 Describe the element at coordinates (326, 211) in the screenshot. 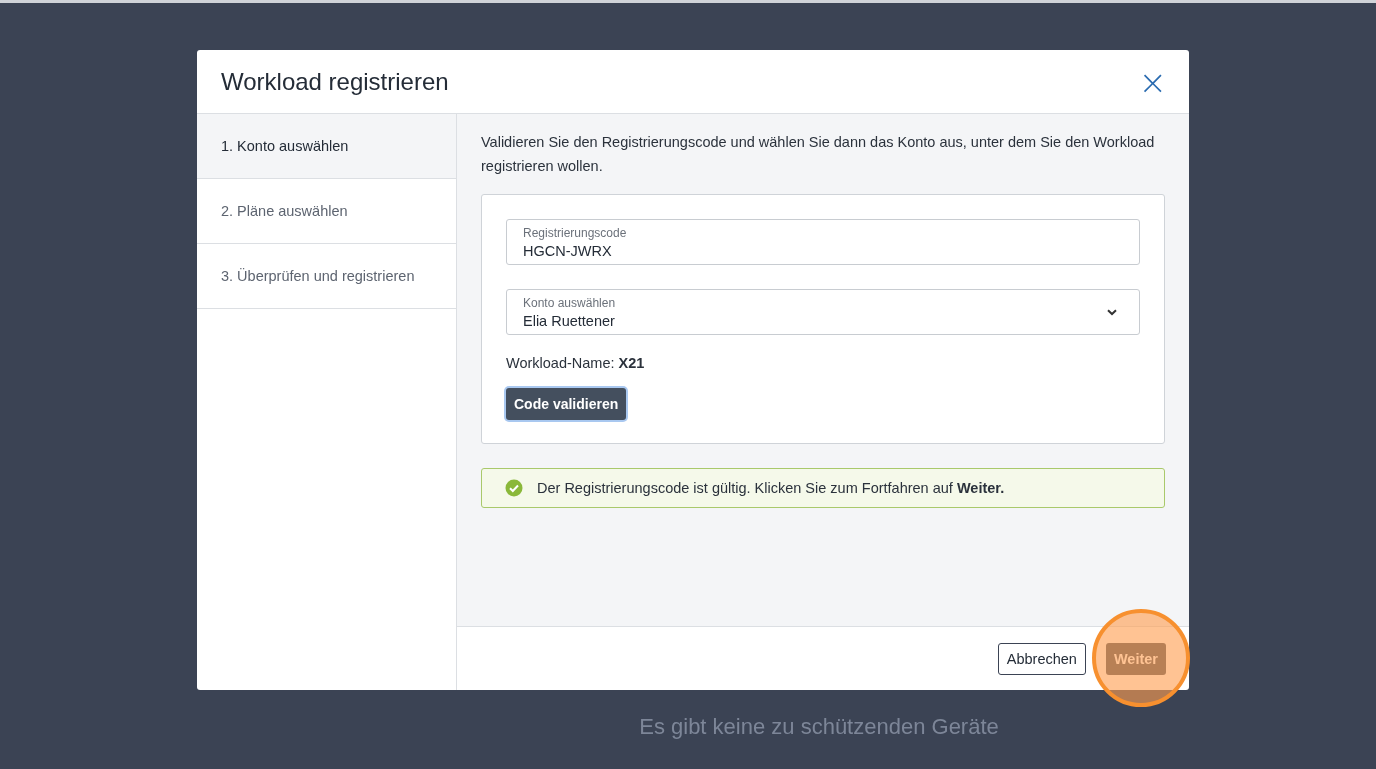

I see `step-tab: 2. Pläne auswählen` at that location.